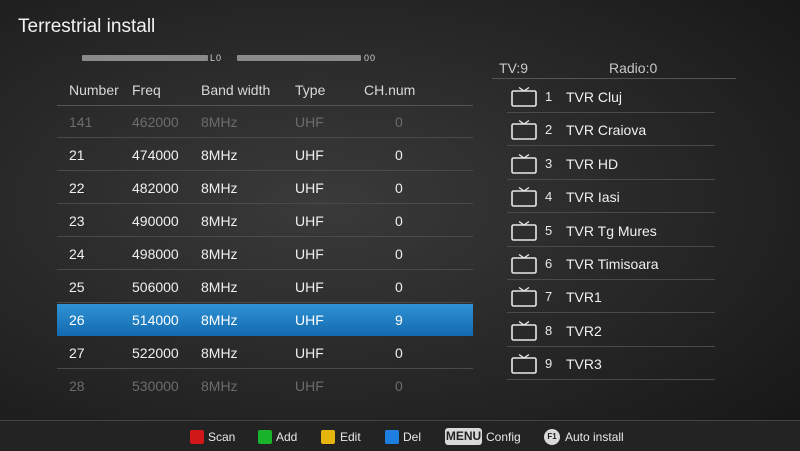 This screenshot has width=800, height=451. I want to click on channel-list-item: 1 TVR Cluj, so click(611, 96).